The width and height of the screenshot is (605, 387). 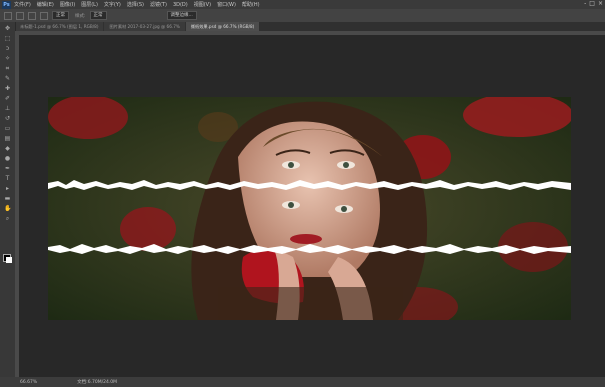 I want to click on background-color-swatch, so click(x=9, y=260).